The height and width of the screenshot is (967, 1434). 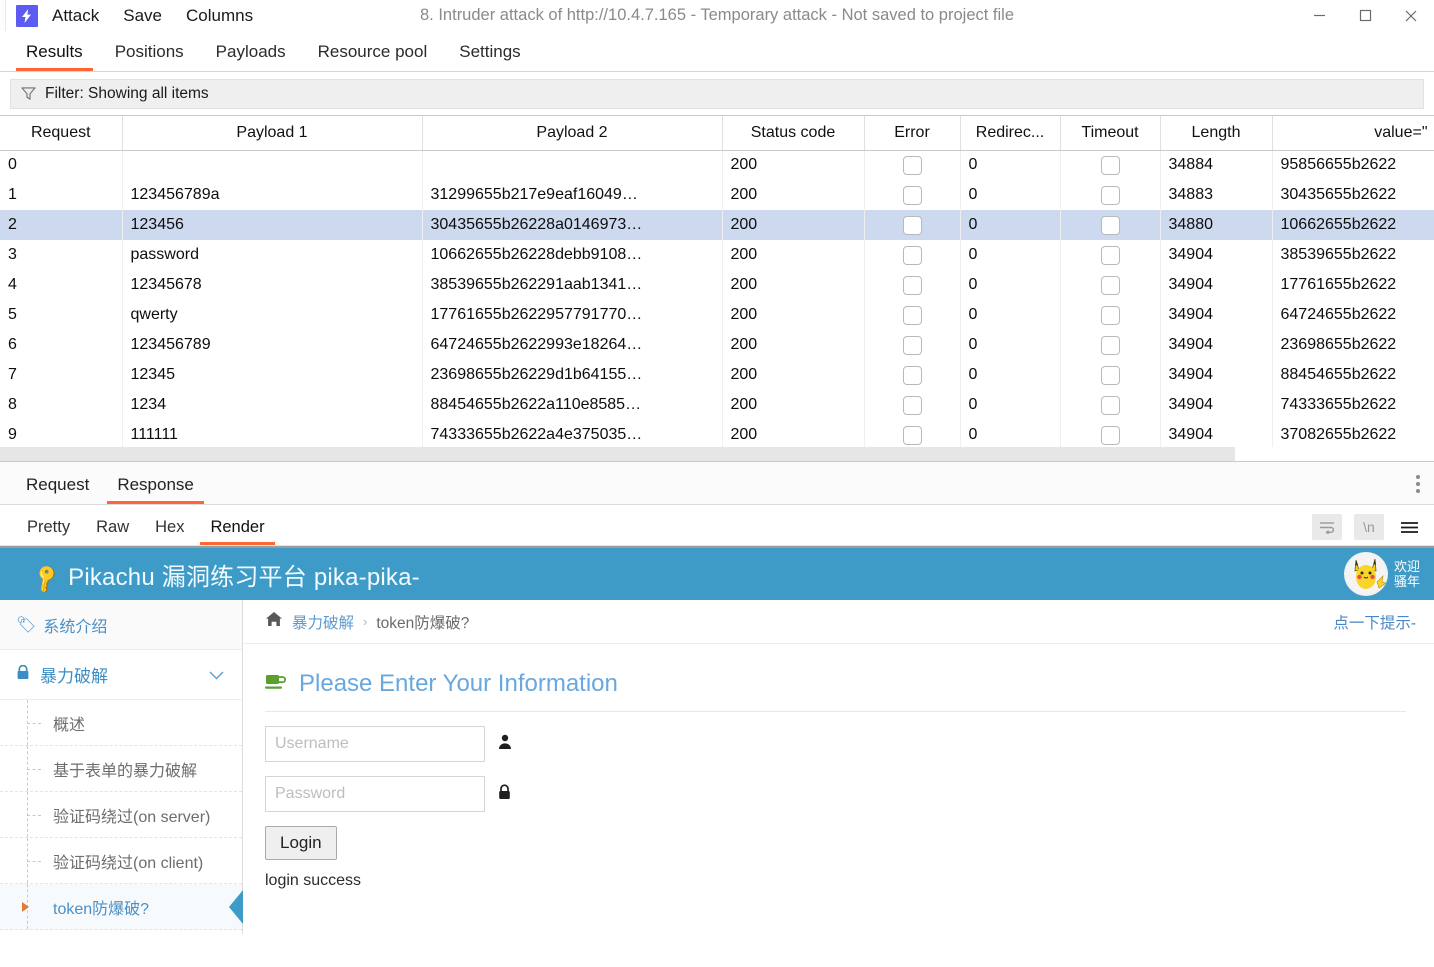 I want to click on sidebar-item-intro: 🏷 系统介绍, so click(x=121, y=625).